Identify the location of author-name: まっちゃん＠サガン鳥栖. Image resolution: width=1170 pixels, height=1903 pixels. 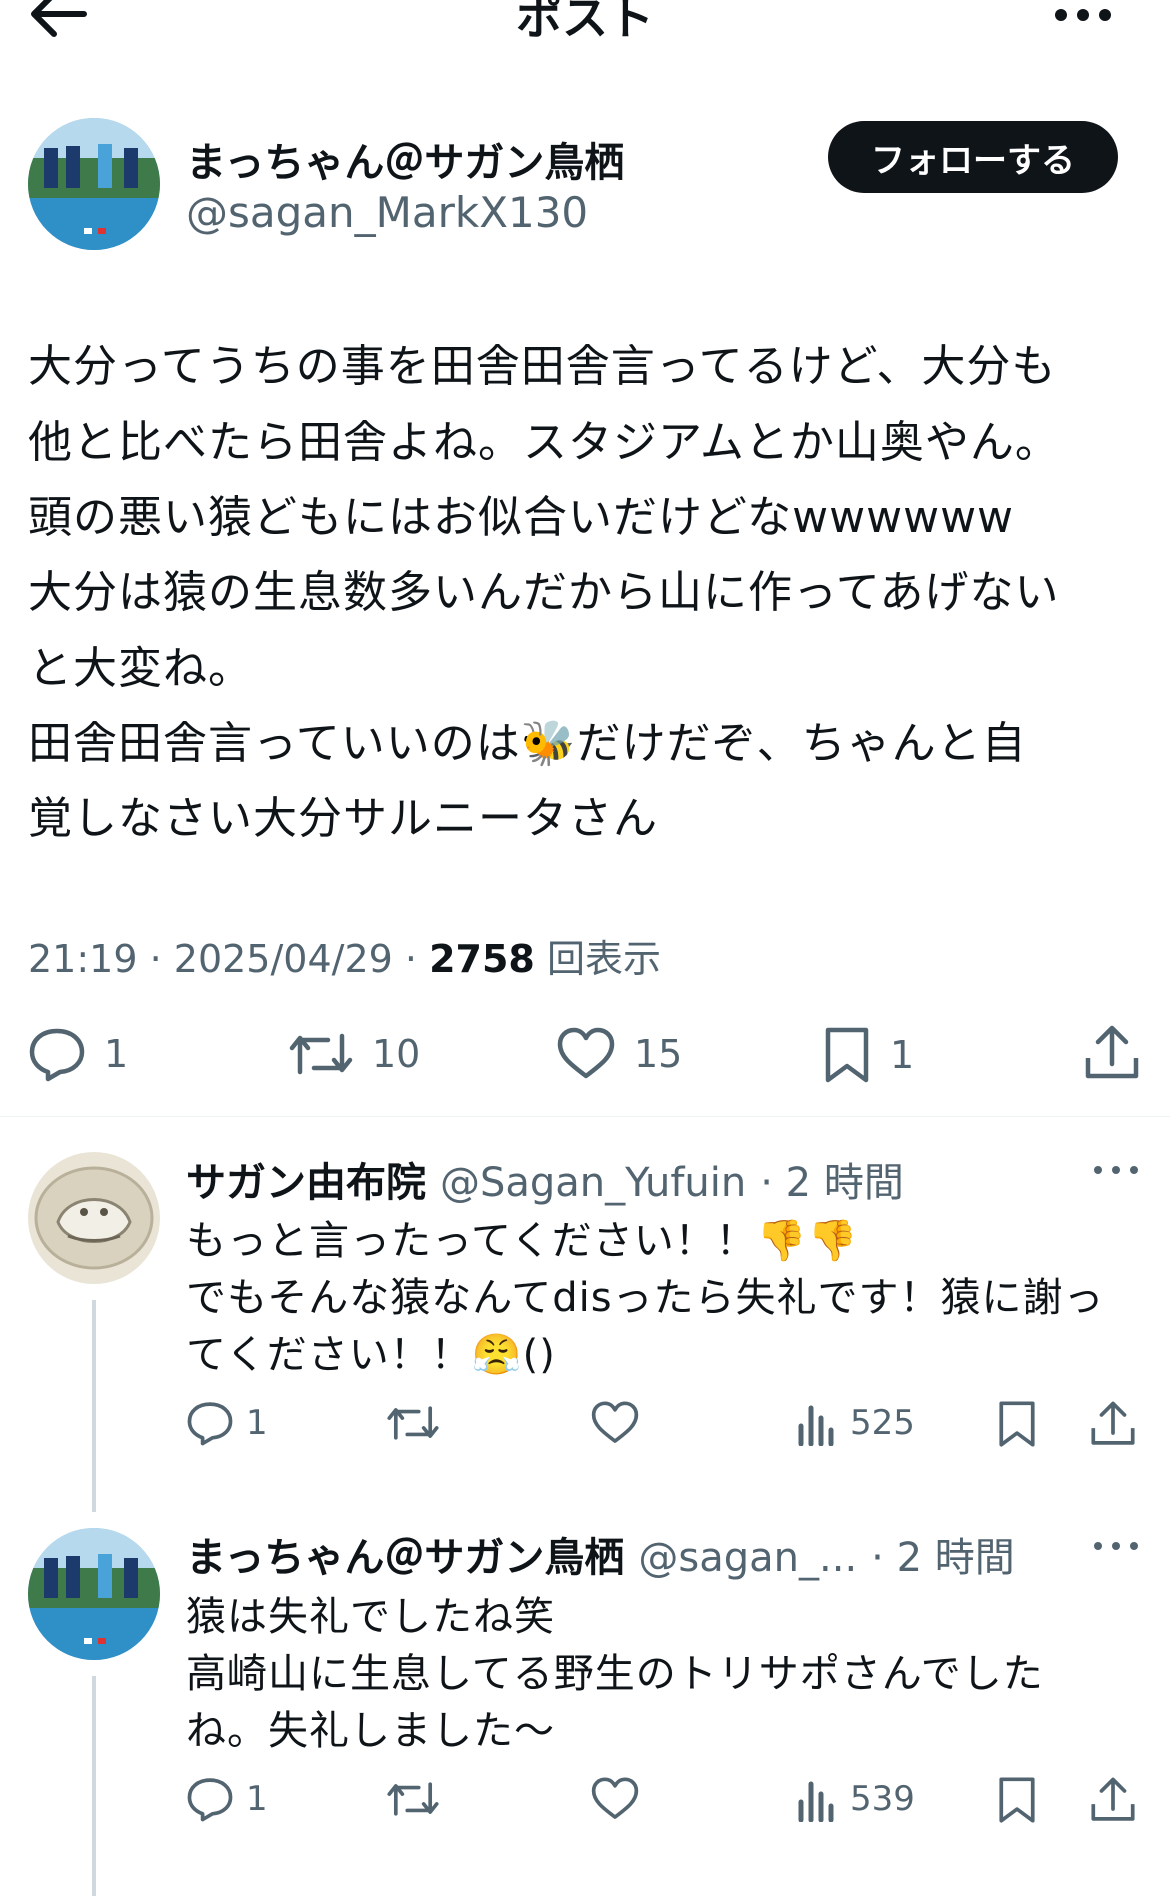
(405, 159).